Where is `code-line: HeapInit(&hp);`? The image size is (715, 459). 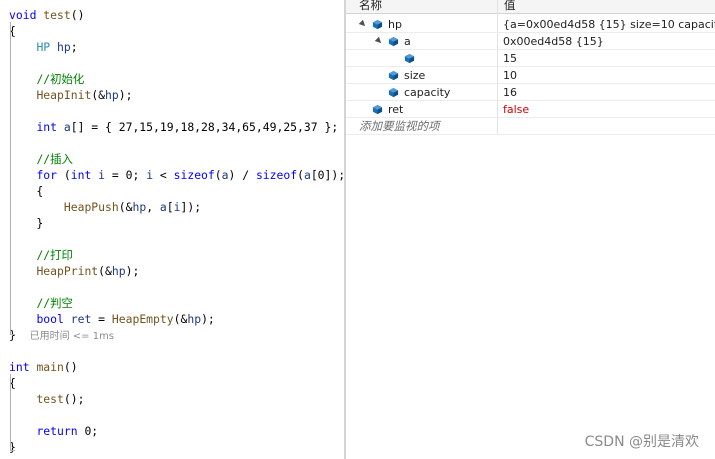 code-line: HeapInit(&hp); is located at coordinates (70, 95).